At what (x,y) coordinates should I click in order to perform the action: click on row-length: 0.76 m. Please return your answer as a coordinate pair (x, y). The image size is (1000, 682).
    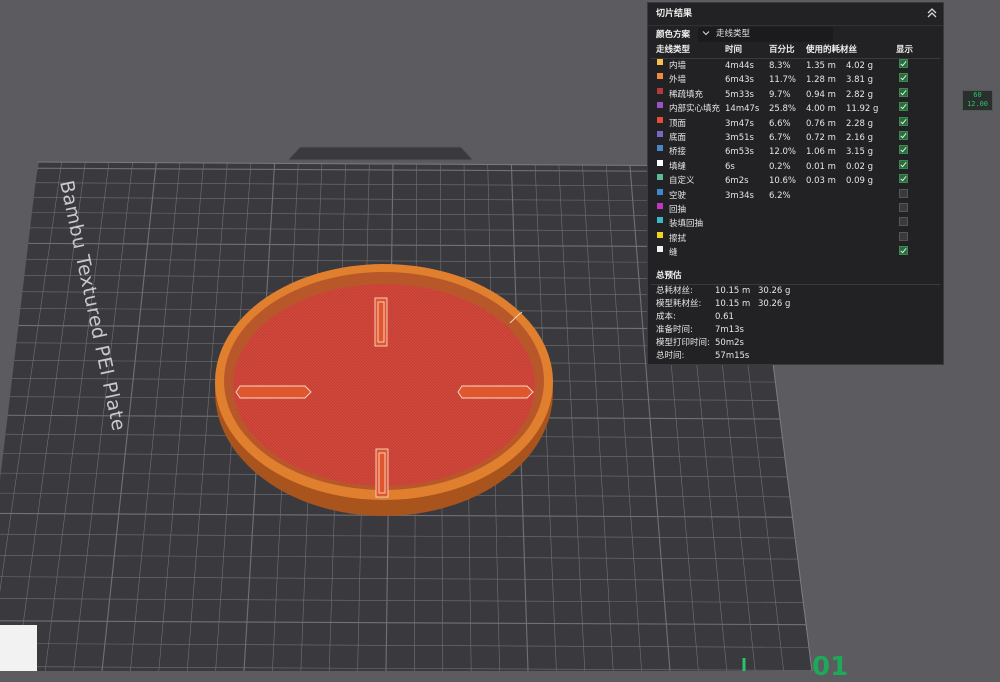
    Looking at the image, I should click on (821, 123).